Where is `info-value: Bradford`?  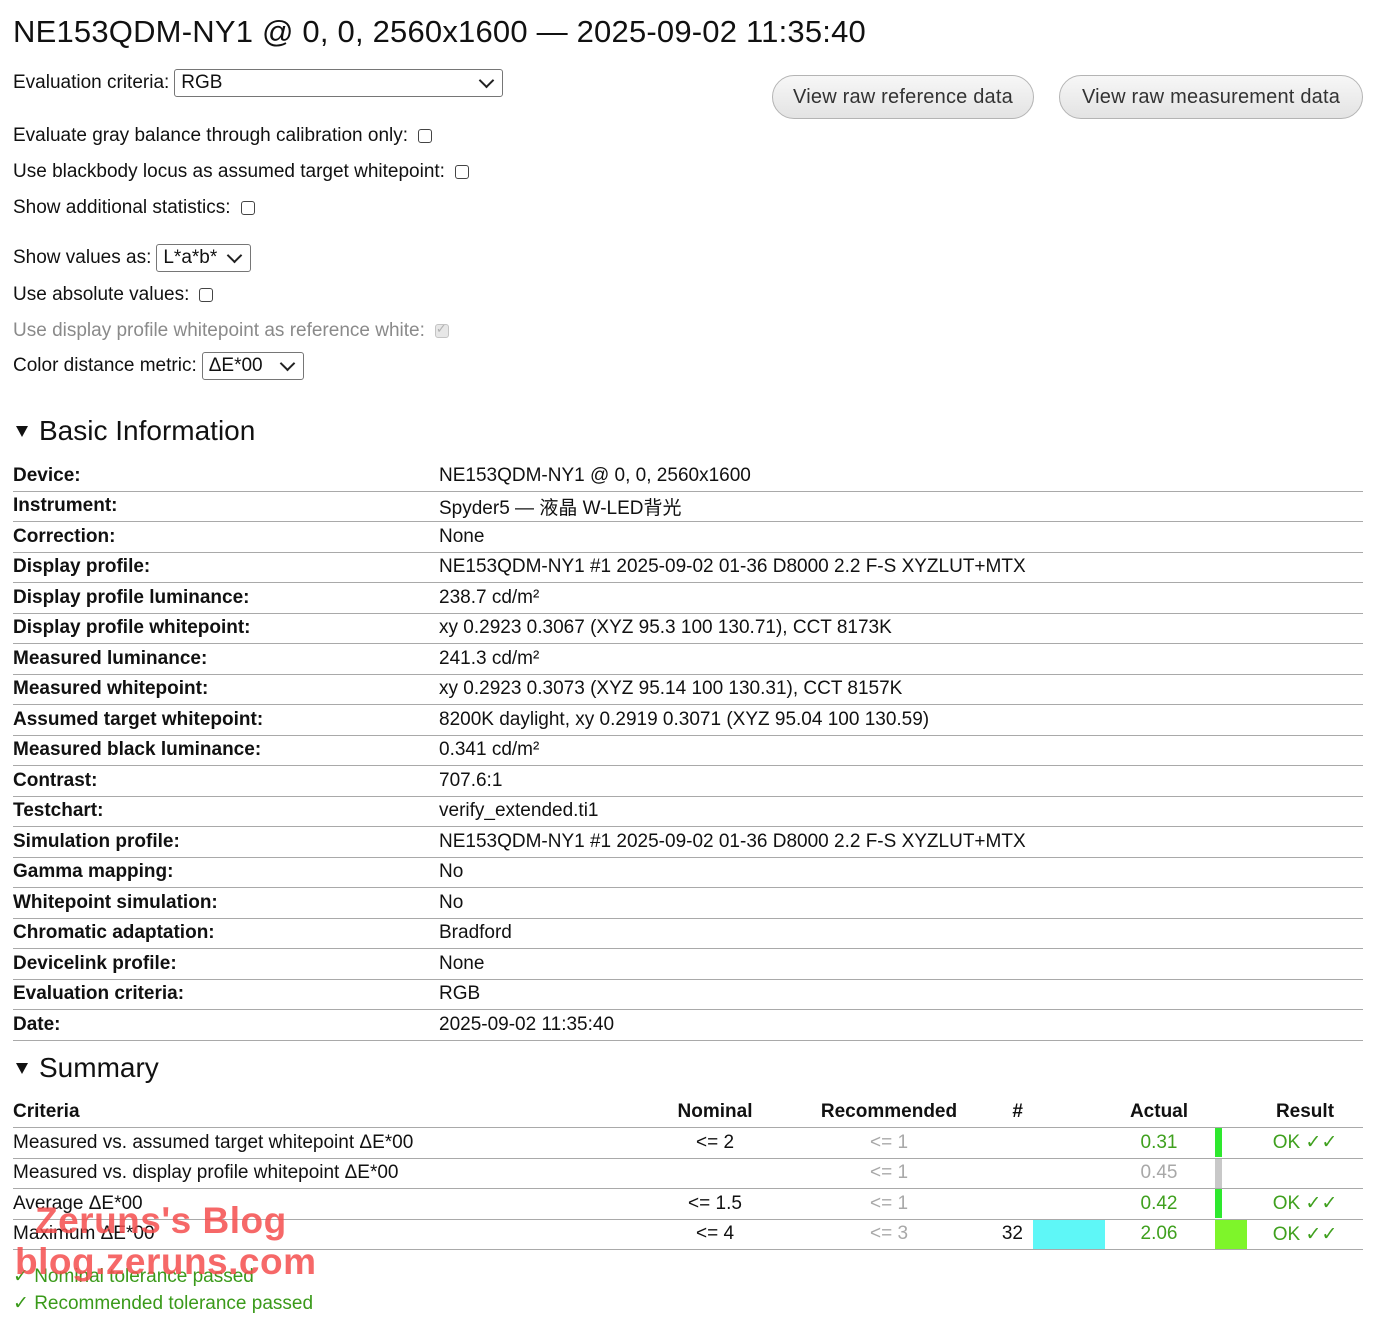
info-value: Bradford is located at coordinates (901, 933).